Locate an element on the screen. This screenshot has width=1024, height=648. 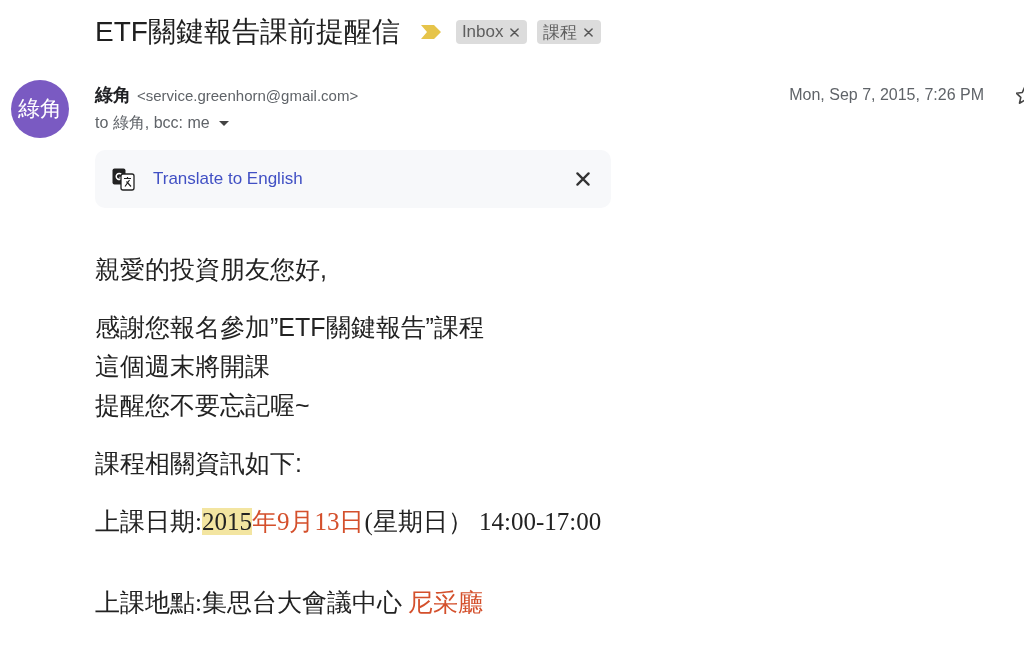
email-text: 感謝您報名參加”ETF關鍵報告”課程 is located at coordinates (289, 327).